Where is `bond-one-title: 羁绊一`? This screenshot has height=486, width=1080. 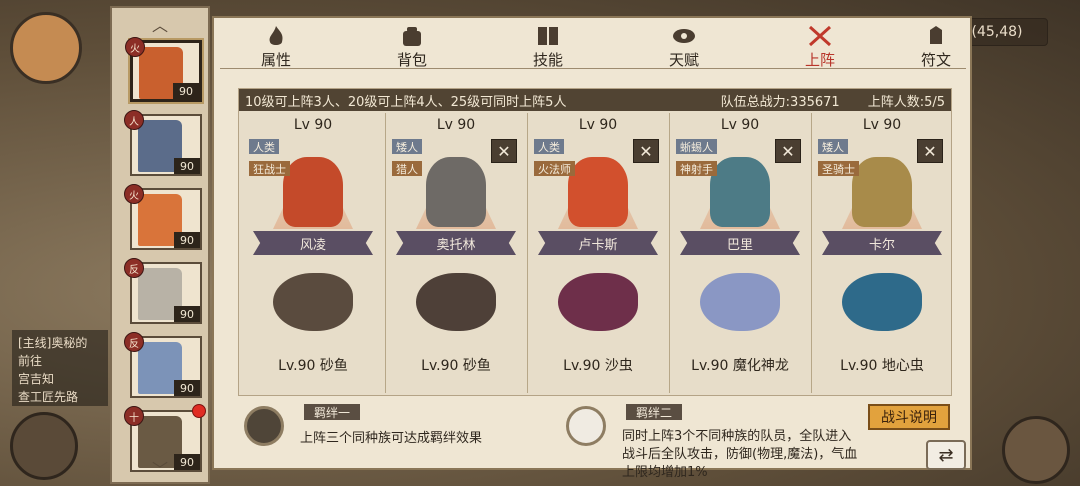
bond-one-title: 羁绊一 is located at coordinates (332, 412).